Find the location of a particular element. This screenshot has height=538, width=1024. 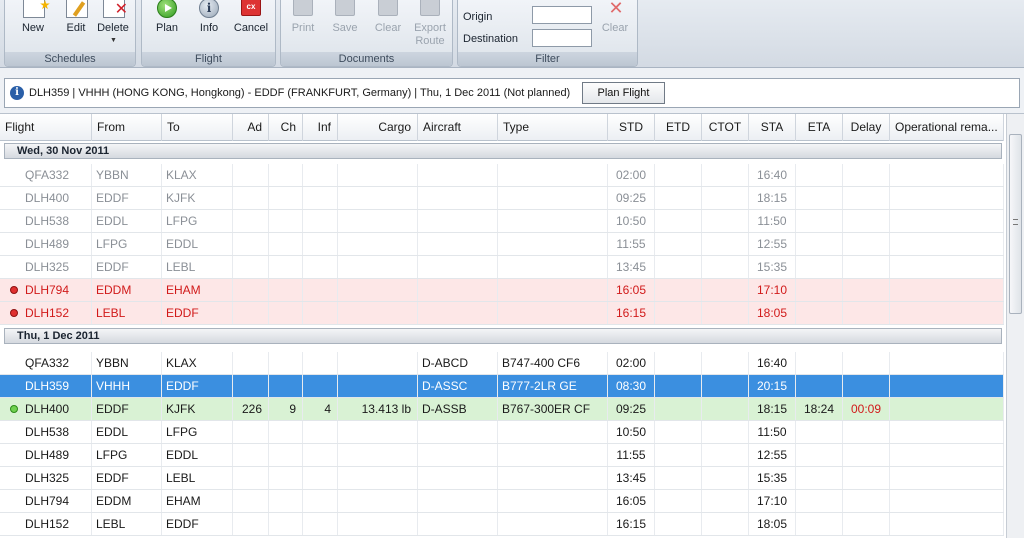

column-header-ctot: CTOT is located at coordinates (725, 127).